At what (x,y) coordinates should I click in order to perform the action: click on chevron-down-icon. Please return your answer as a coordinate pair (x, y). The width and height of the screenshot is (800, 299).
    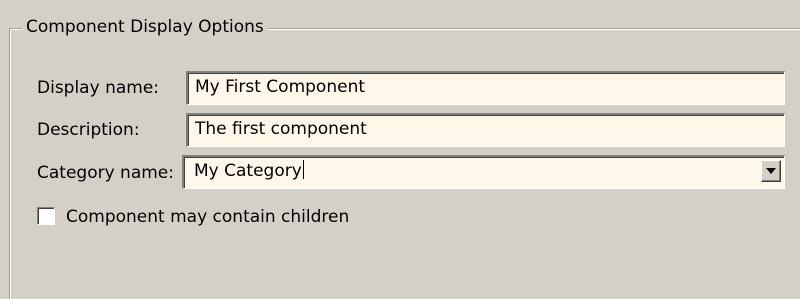
    Looking at the image, I should click on (771, 171).